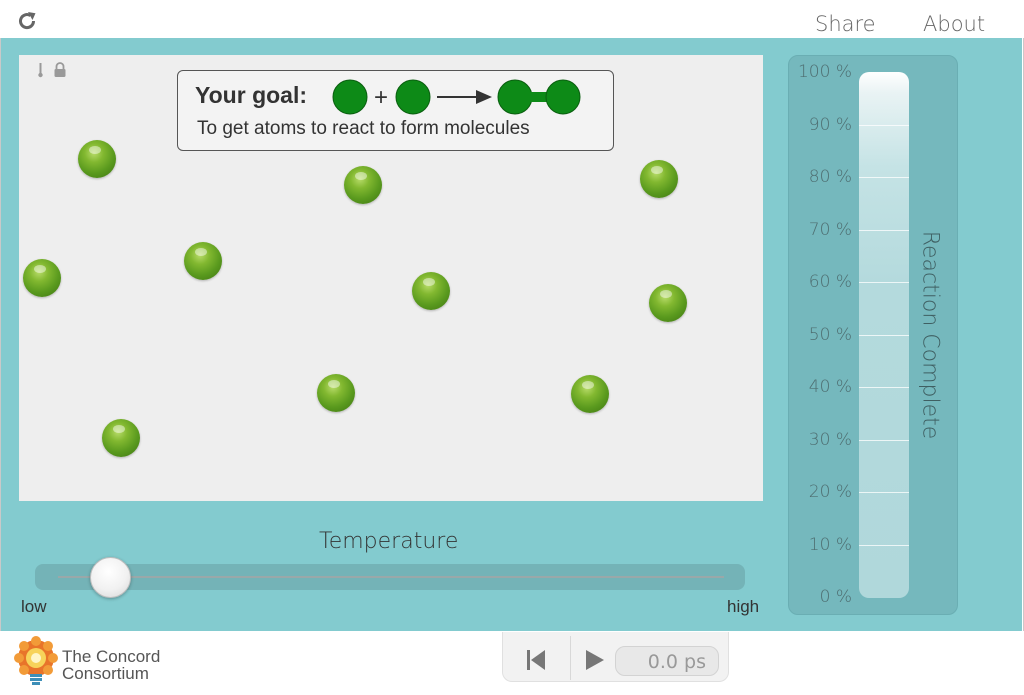 The image size is (1024, 695). What do you see at coordinates (830, 177) in the screenshot?
I see `gauge-tick-label: 80 %` at bounding box center [830, 177].